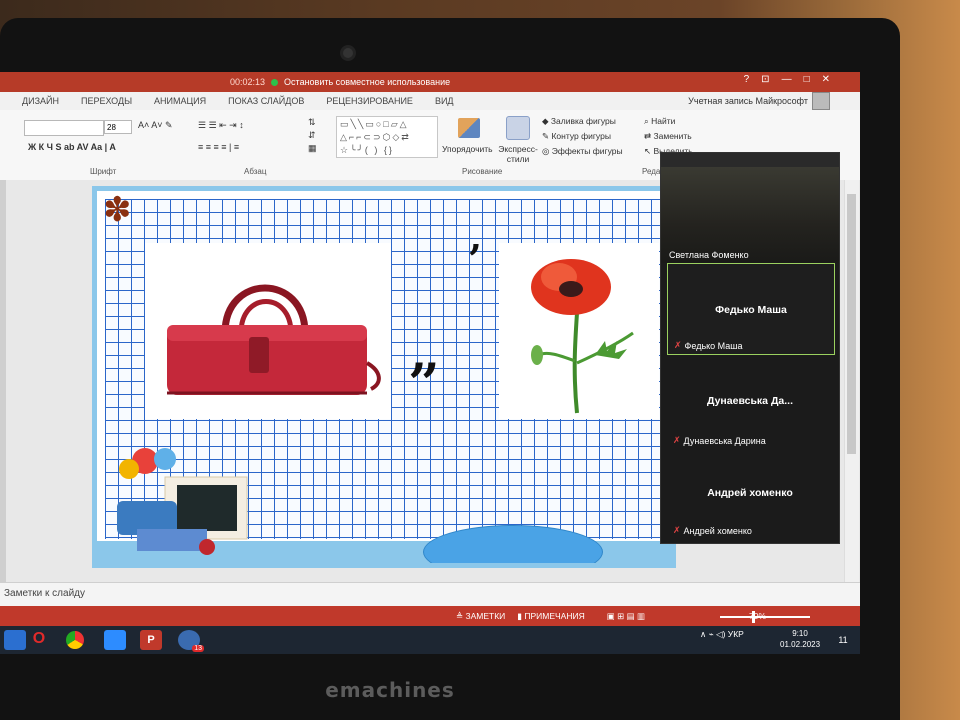 The width and height of the screenshot is (960, 720). Describe the element at coordinates (198, 648) in the screenshot. I see `unread-badge: 13` at that location.